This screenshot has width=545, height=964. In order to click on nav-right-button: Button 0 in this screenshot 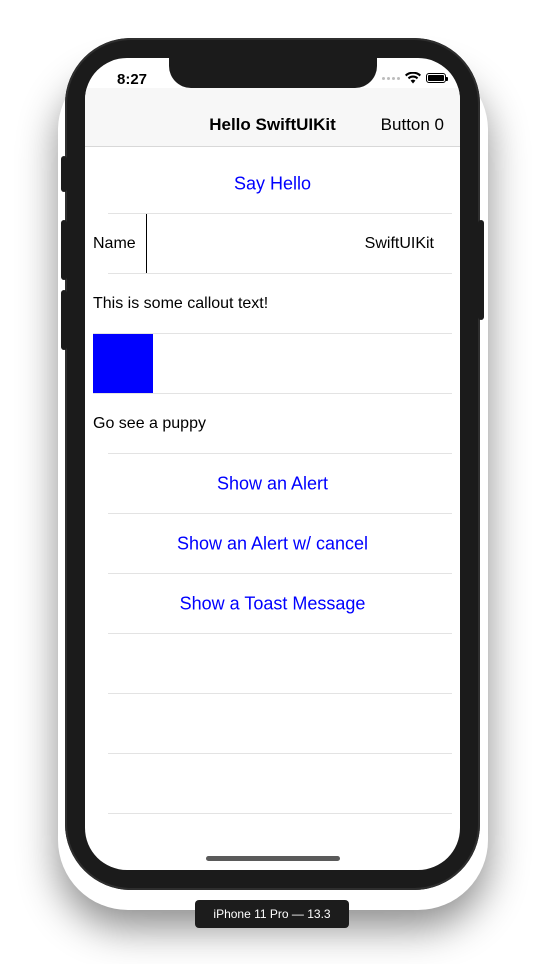, I will do `click(412, 125)`.